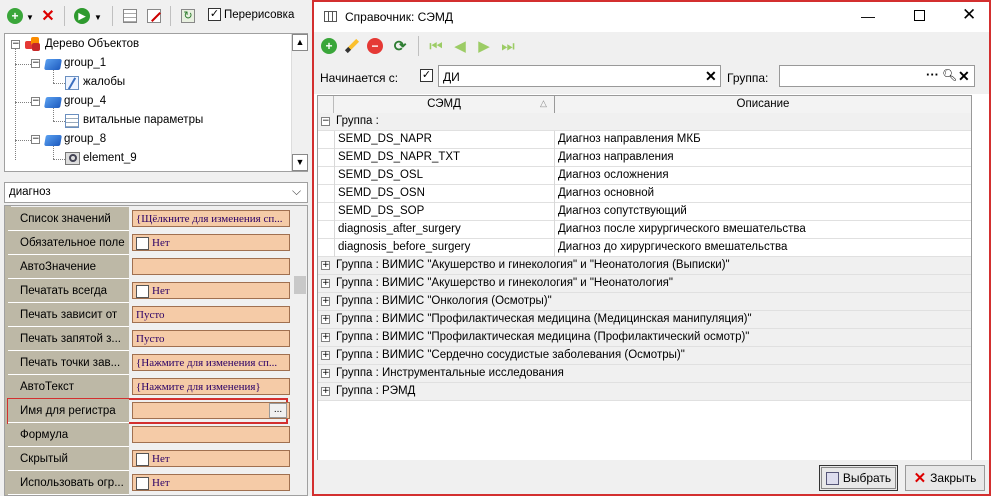 The image size is (991, 496). What do you see at coordinates (945, 478) in the screenshot?
I see `close-button: ✕ Закрыть` at bounding box center [945, 478].